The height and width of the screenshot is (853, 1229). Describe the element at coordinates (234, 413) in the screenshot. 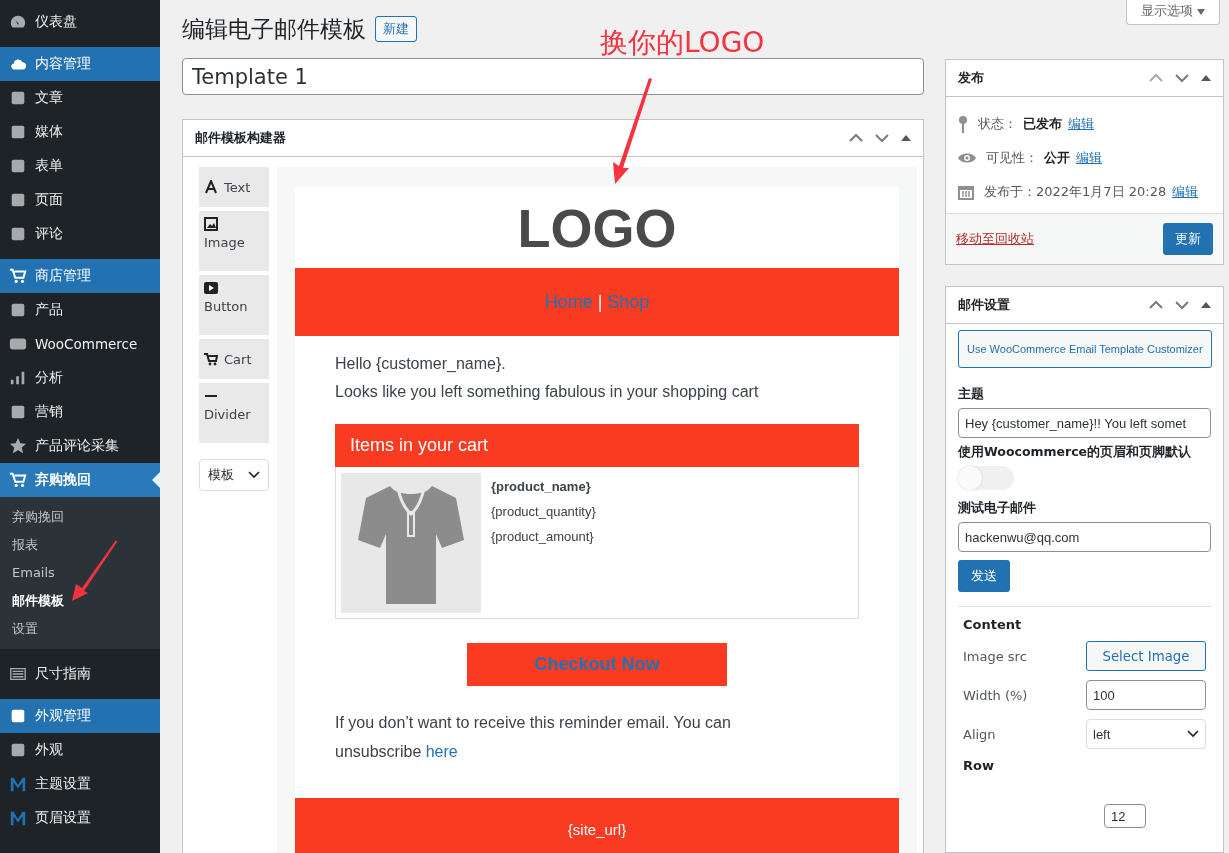

I see `block-tile: Divider` at that location.